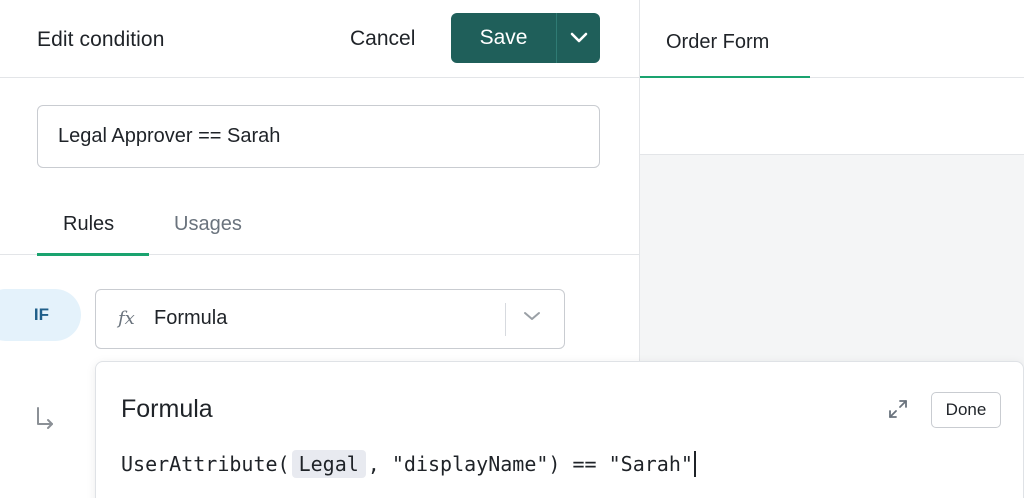  What do you see at coordinates (503, 38) in the screenshot?
I see `save-button: Save` at bounding box center [503, 38].